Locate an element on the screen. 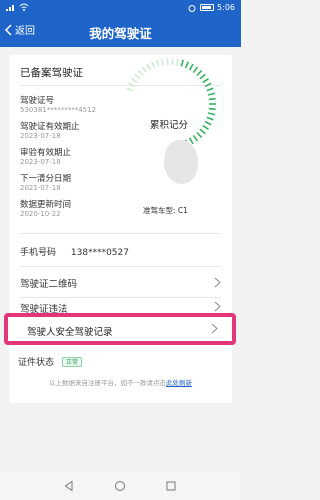 The image size is (320, 500). menu-item-label: 驾驶人安全驾驶记录 is located at coordinates (70, 332).